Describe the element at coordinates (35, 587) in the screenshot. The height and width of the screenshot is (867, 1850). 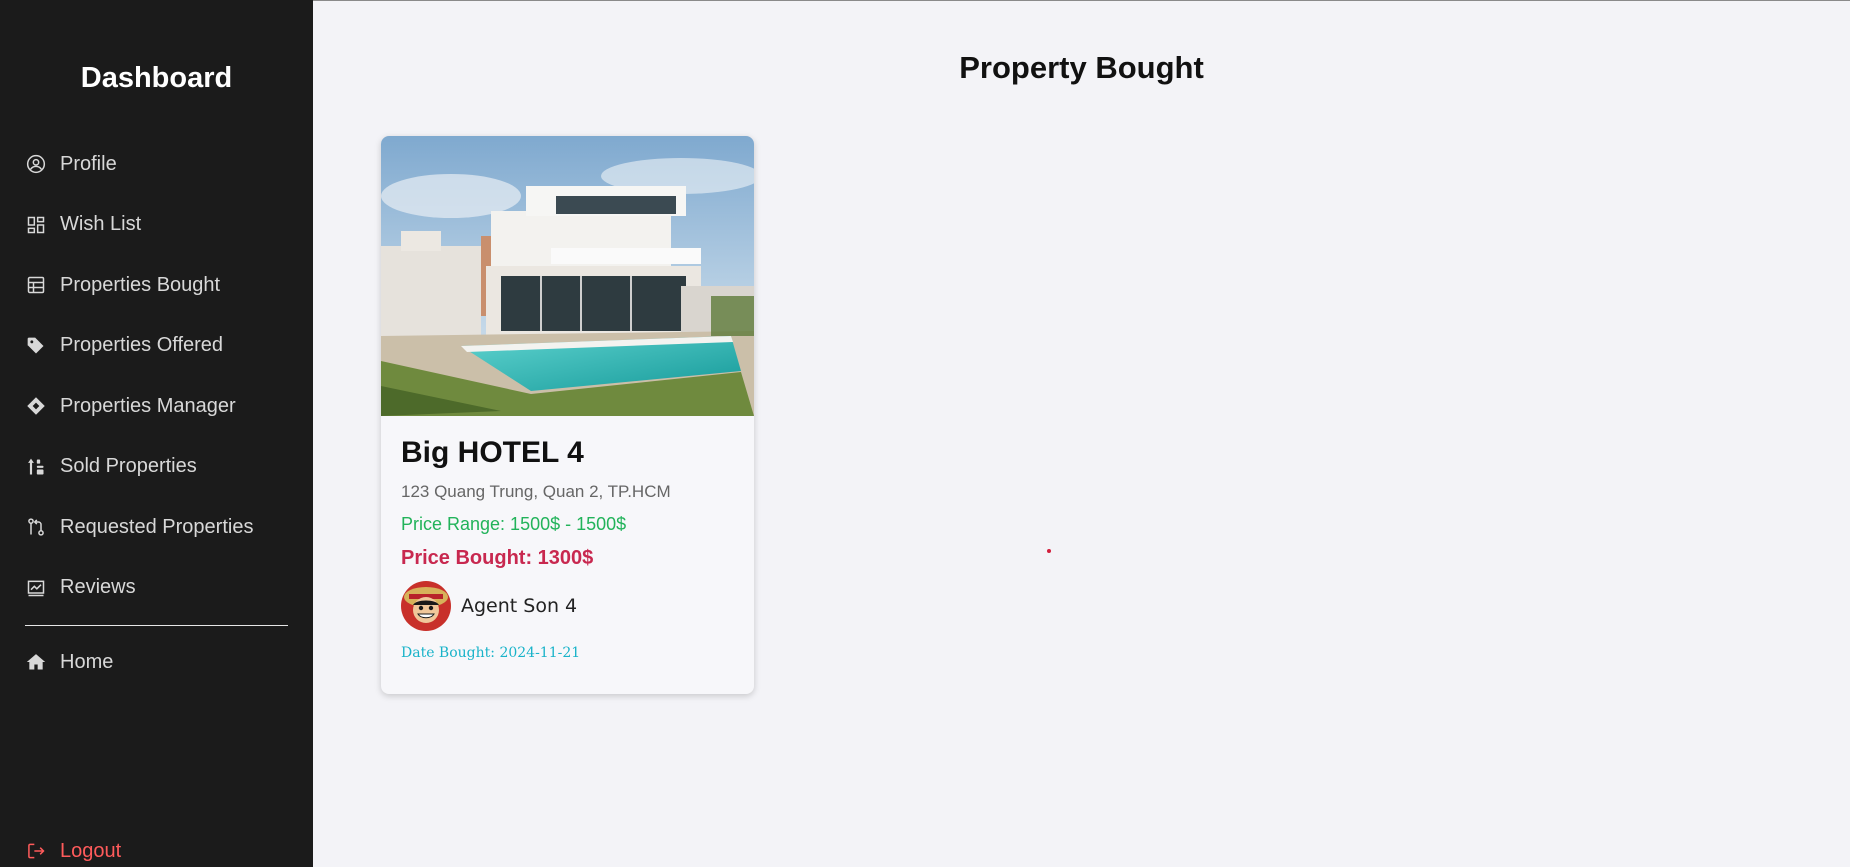
I see `chart-card-icon` at that location.